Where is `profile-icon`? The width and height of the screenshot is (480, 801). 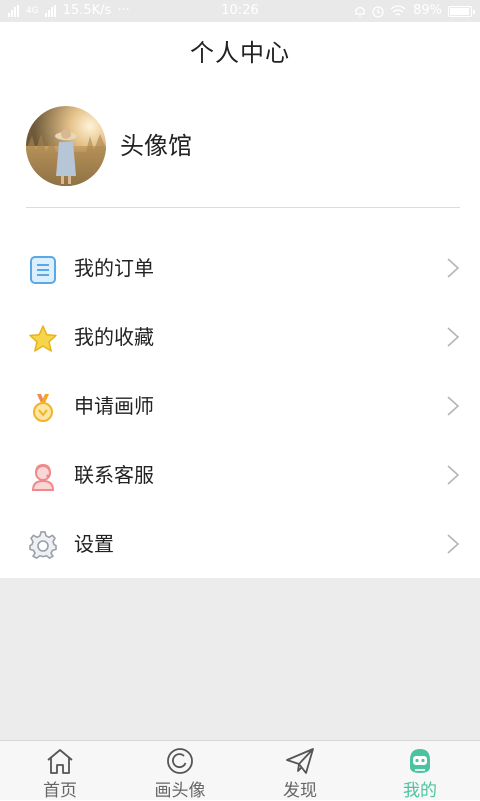
profile-icon is located at coordinates (420, 761).